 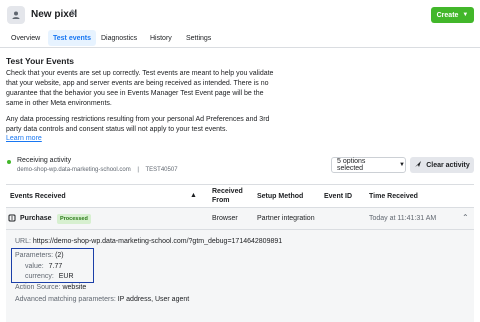 I want to click on col-received-from: Received From, so click(x=229, y=196).